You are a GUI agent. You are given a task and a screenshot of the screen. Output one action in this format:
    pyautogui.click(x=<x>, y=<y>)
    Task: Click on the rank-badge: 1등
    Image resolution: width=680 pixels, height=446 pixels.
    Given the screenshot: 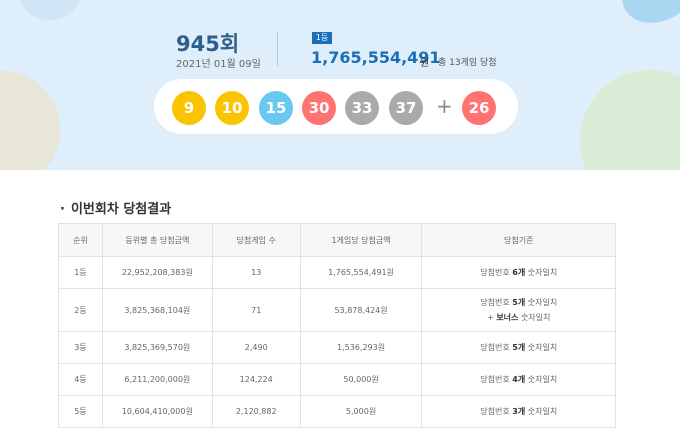 What is the action you would take?
    pyautogui.click(x=322, y=38)
    